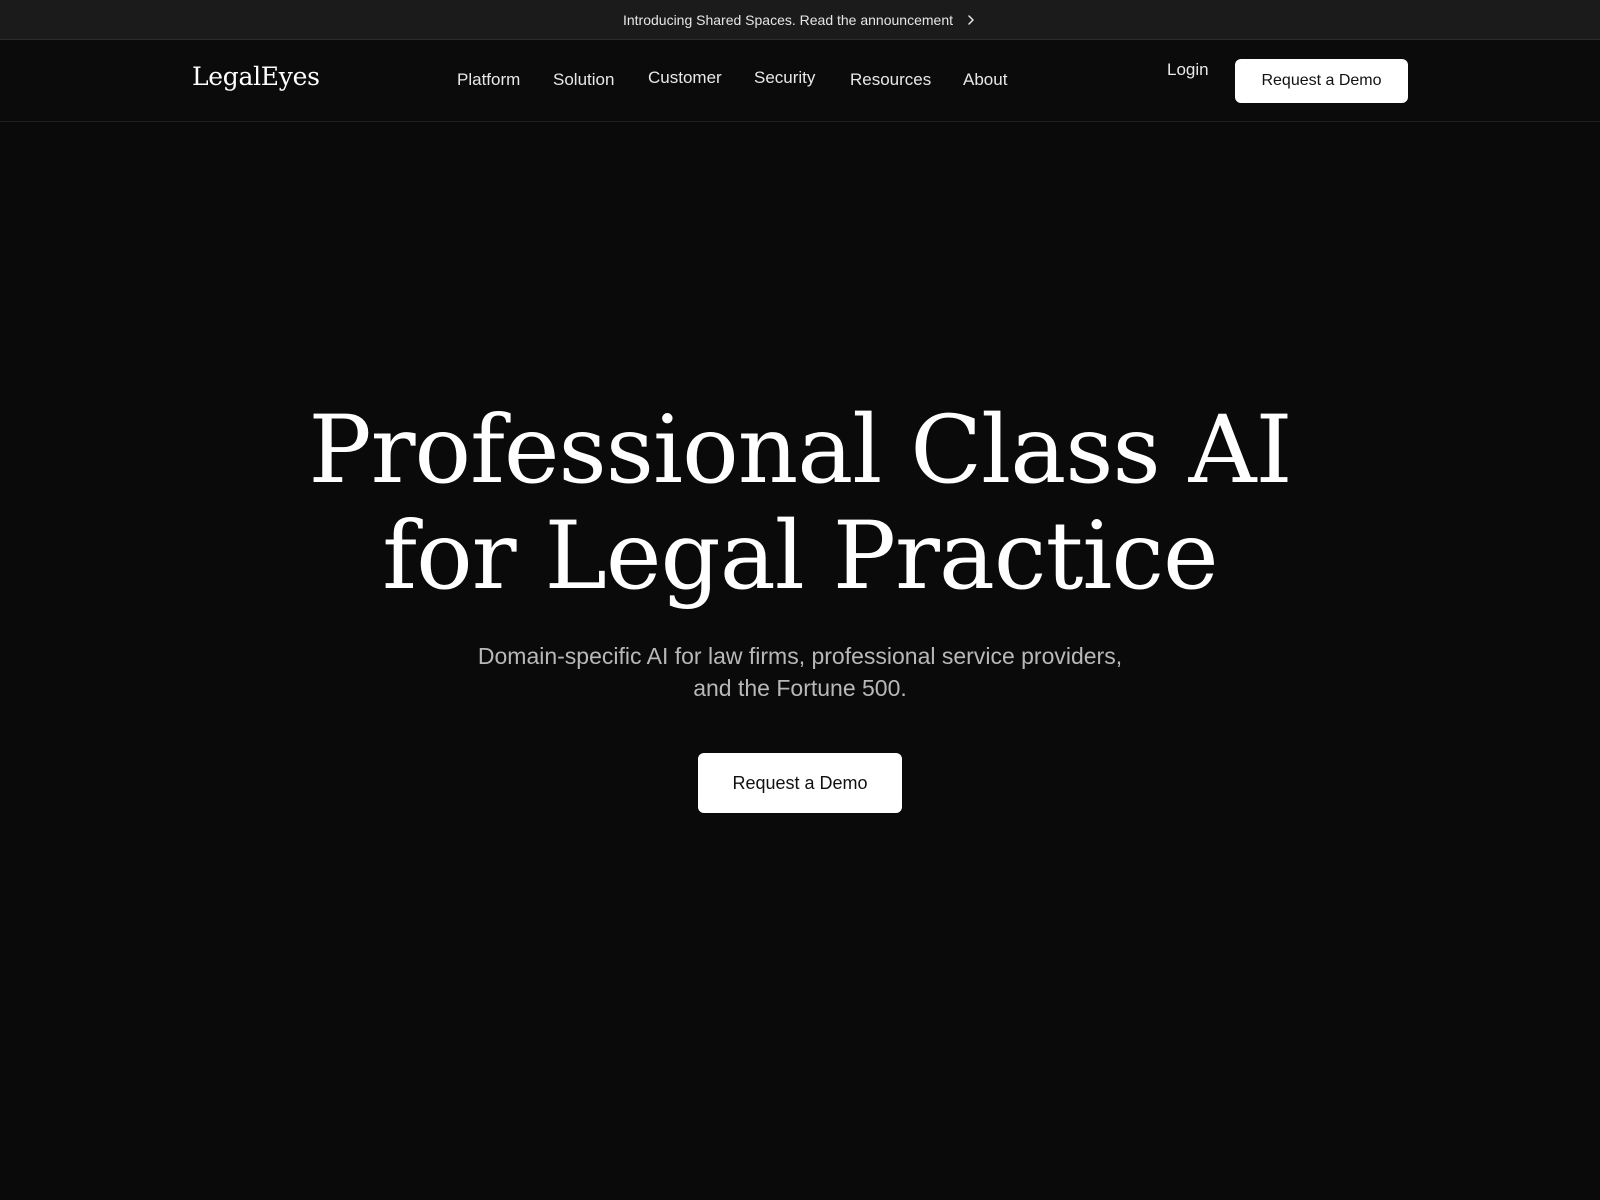  Describe the element at coordinates (784, 78) in the screenshot. I see `nav-item-security: Security` at that location.